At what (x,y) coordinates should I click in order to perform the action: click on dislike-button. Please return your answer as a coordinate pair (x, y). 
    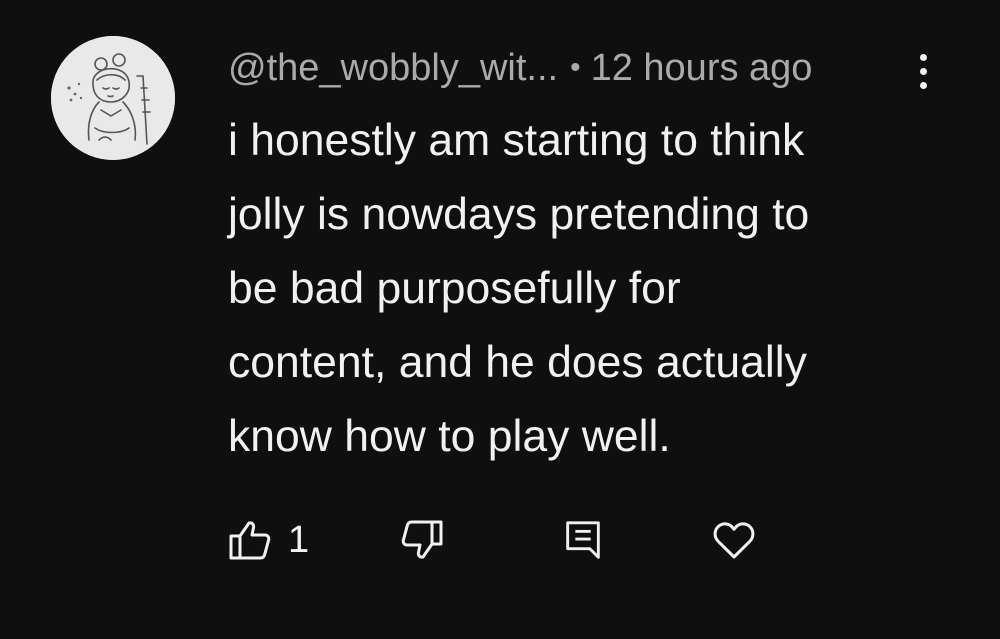
    Looking at the image, I should click on (422, 540).